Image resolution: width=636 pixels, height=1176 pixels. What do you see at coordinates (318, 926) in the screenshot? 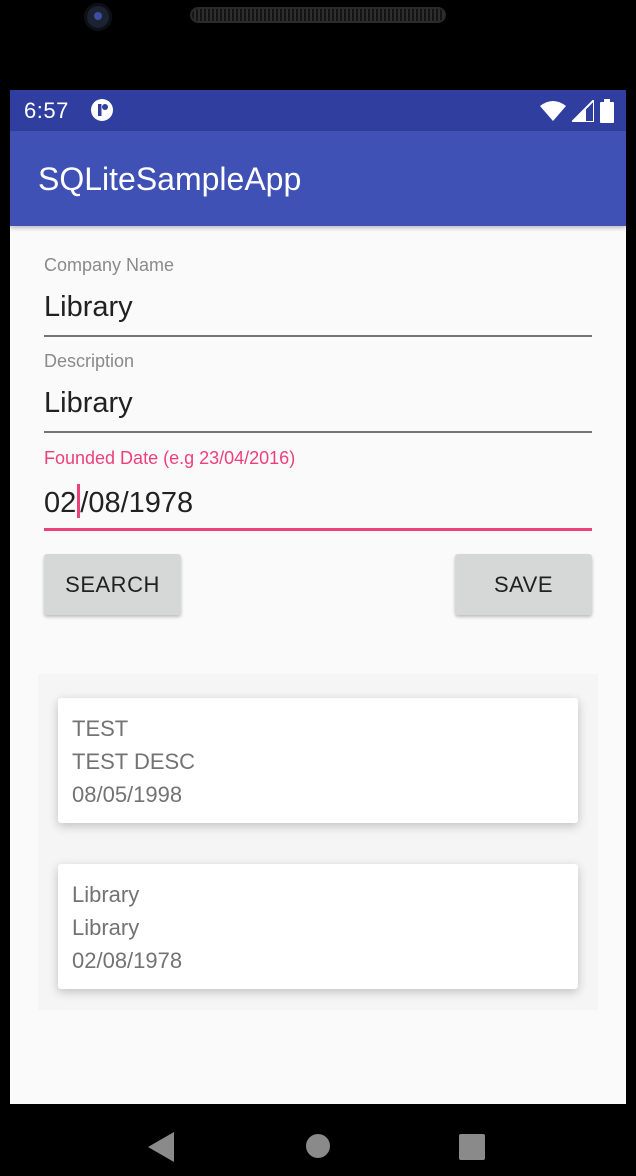
I see `list-item: Library Library 02/08/1978` at bounding box center [318, 926].